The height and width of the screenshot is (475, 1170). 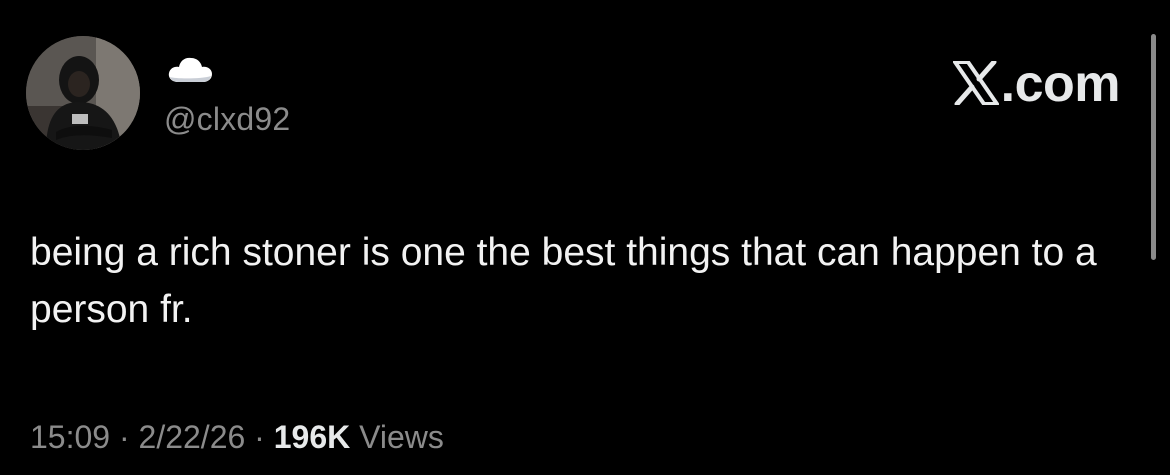 I want to click on avatar-photo, so click(x=83, y=93).